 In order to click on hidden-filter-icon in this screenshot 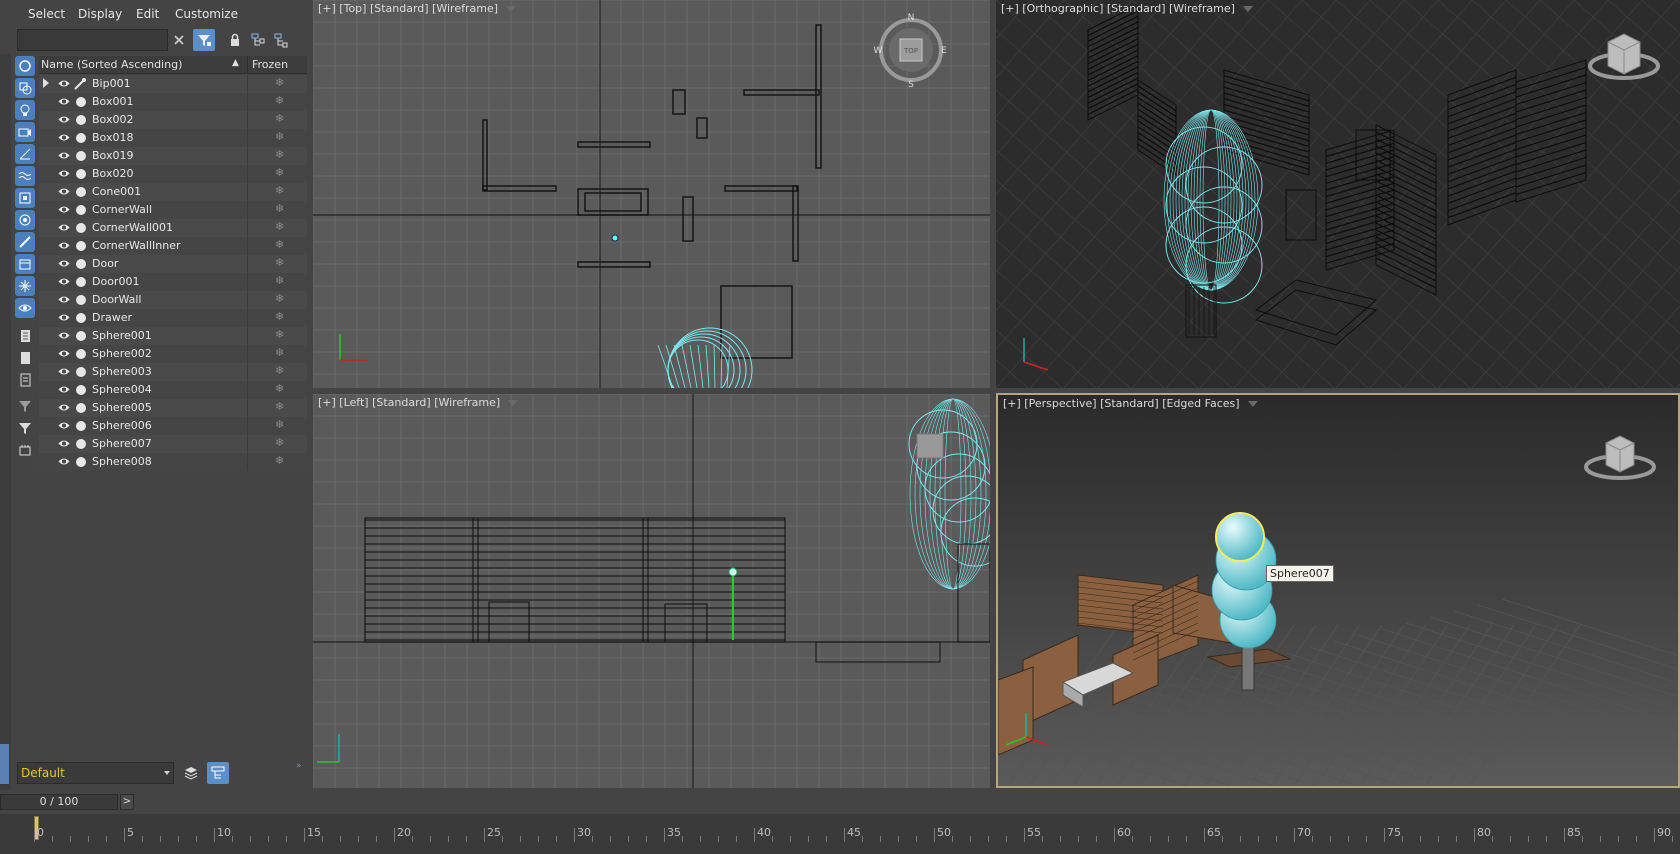, I will do `click(25, 308)`.